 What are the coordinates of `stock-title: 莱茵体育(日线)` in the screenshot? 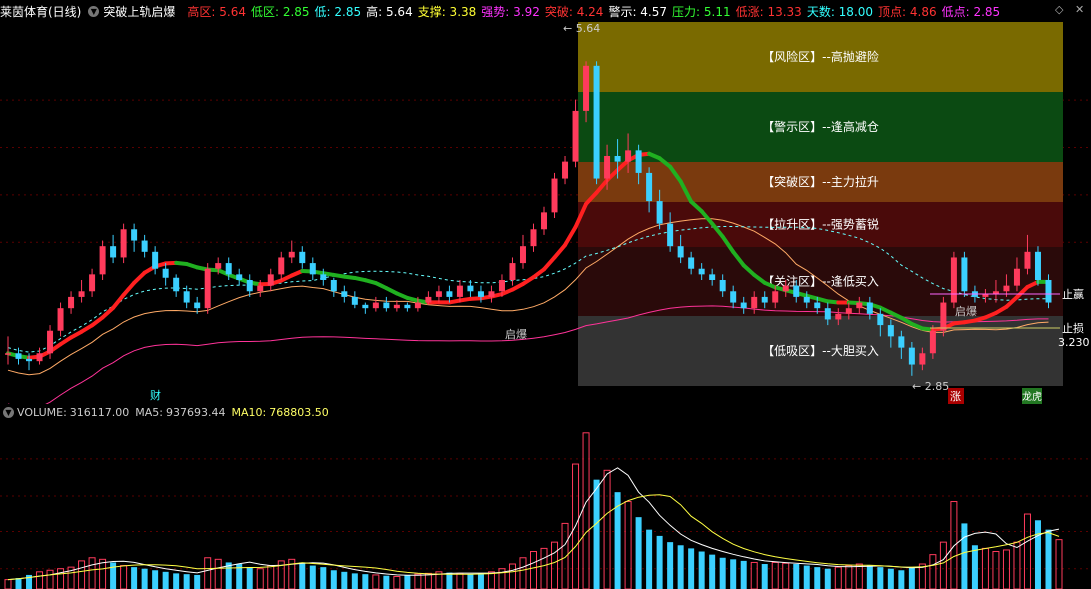 It's located at (41, 11).